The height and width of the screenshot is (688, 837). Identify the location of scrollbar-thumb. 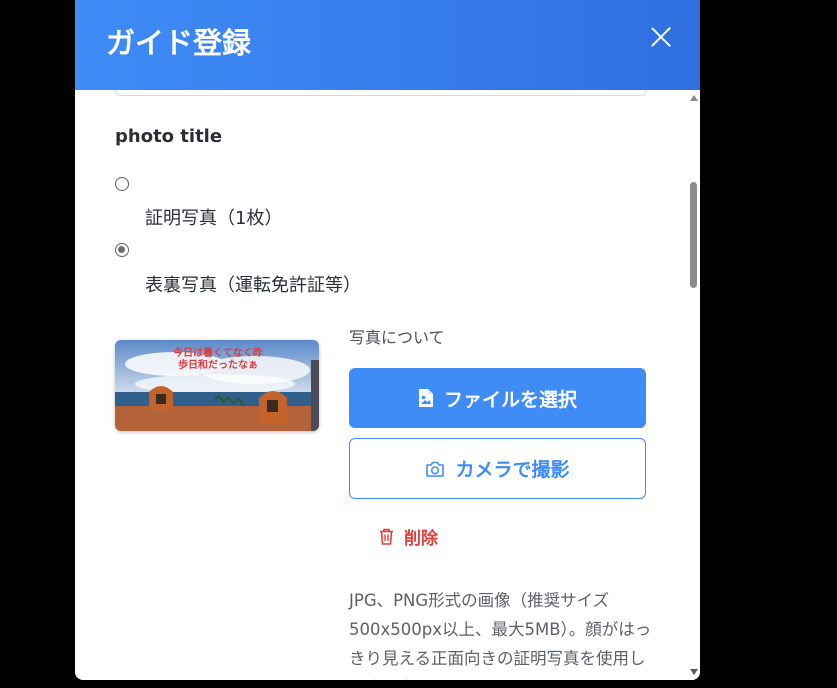
(693, 235).